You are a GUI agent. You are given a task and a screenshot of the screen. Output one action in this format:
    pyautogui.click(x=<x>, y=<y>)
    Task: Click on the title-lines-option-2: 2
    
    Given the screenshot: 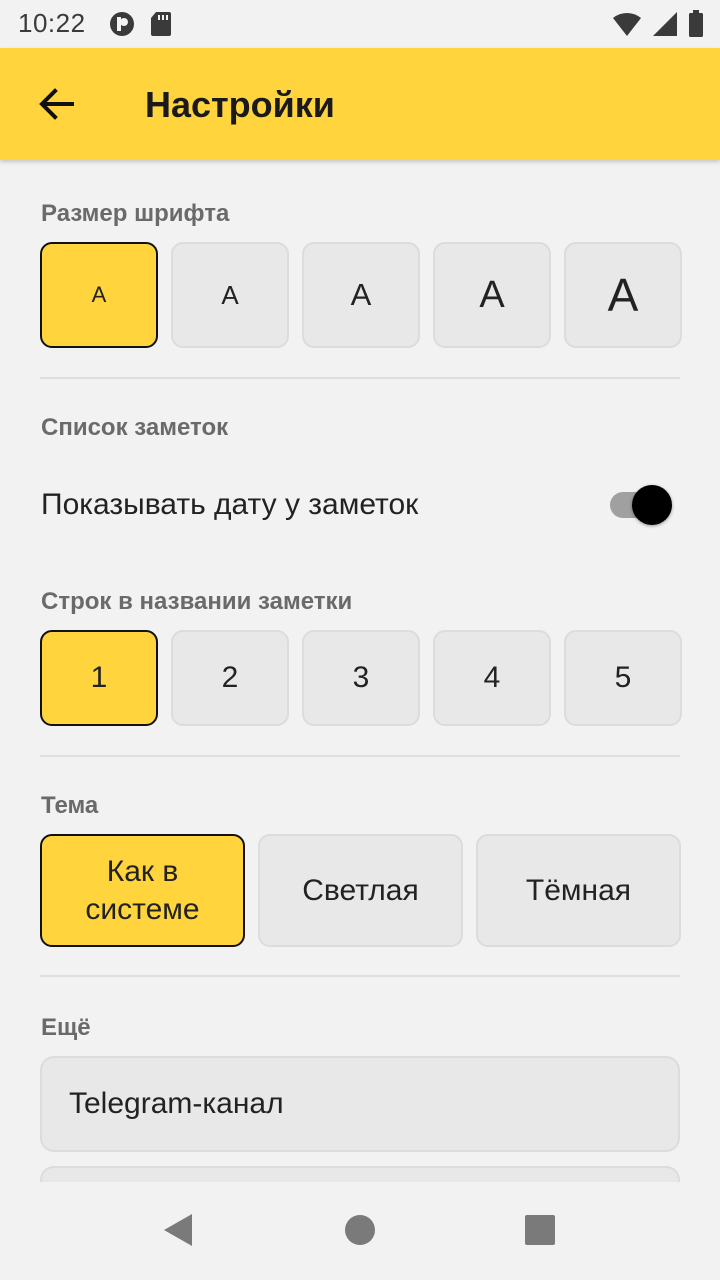 What is the action you would take?
    pyautogui.click(x=230, y=678)
    